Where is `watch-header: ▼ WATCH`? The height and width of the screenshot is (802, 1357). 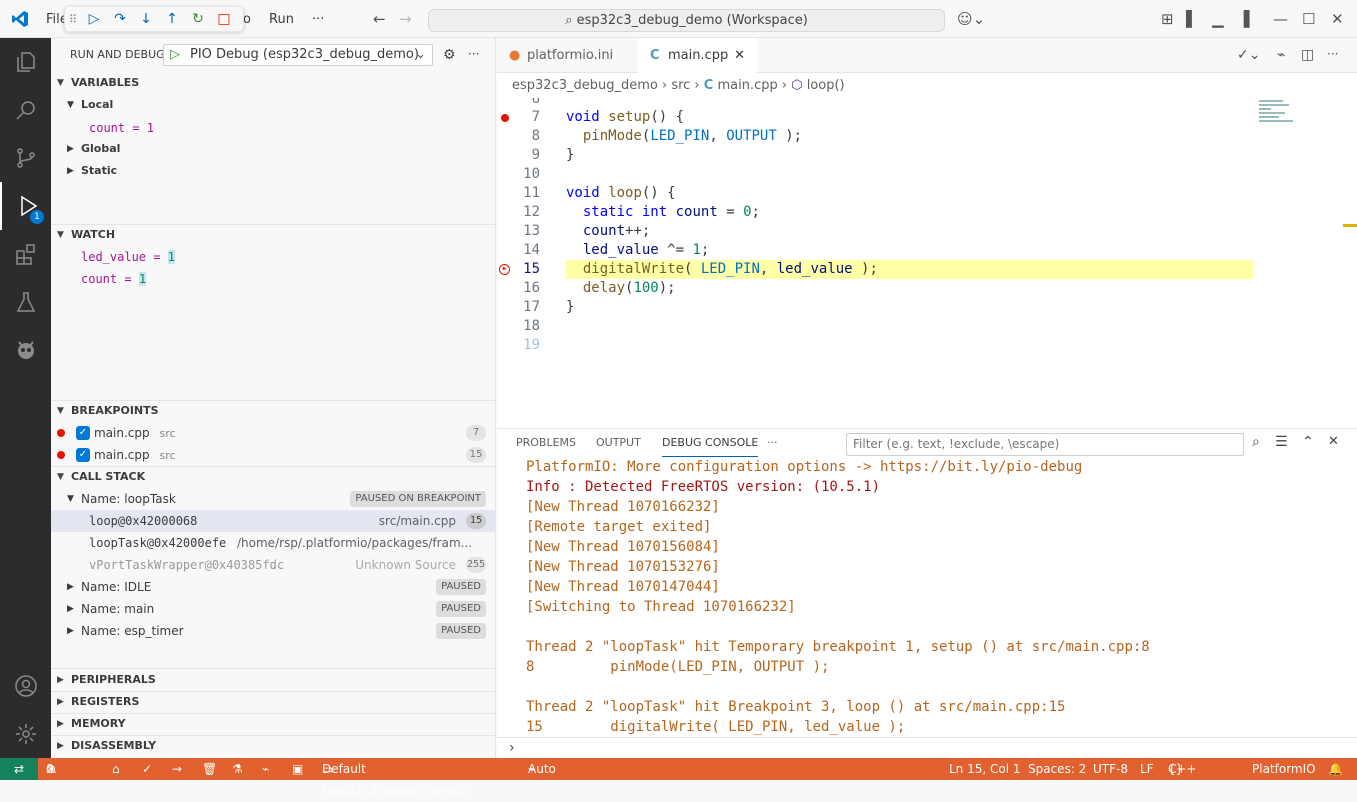 watch-header: ▼ WATCH is located at coordinates (273, 235).